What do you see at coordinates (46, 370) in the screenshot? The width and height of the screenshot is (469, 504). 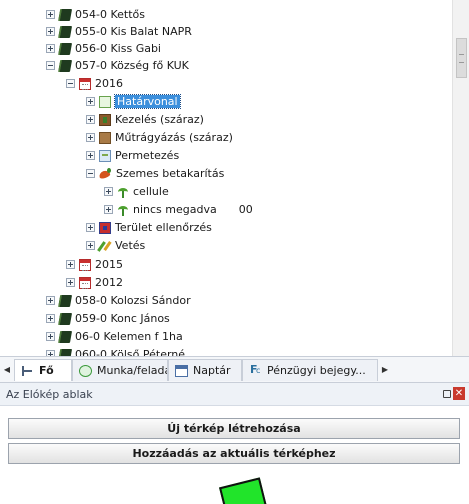 I see `tab-label: Fő` at bounding box center [46, 370].